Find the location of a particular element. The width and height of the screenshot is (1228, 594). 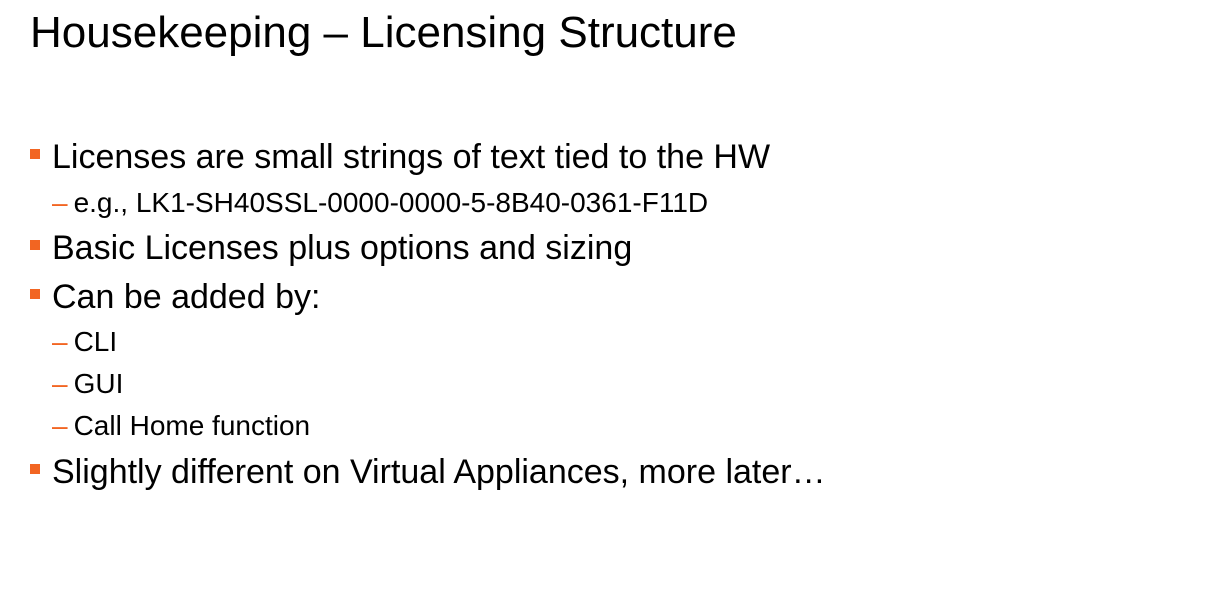

bullet-item: Can be added by: is located at coordinates (175, 297).